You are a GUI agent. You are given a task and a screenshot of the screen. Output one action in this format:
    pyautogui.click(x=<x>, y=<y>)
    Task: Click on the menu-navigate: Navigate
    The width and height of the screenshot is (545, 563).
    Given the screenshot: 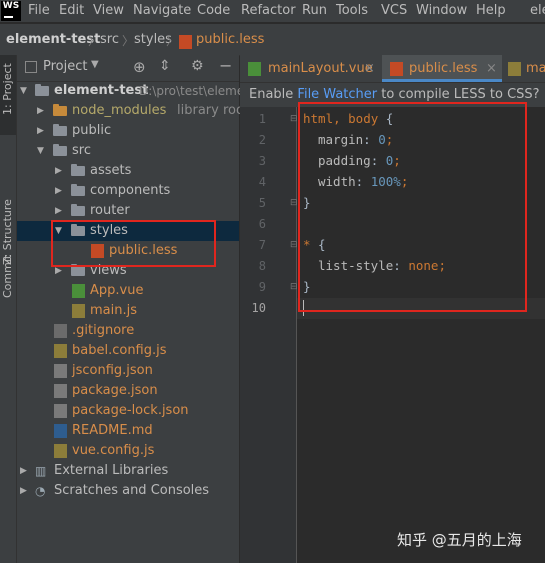 What is the action you would take?
    pyautogui.click(x=162, y=10)
    